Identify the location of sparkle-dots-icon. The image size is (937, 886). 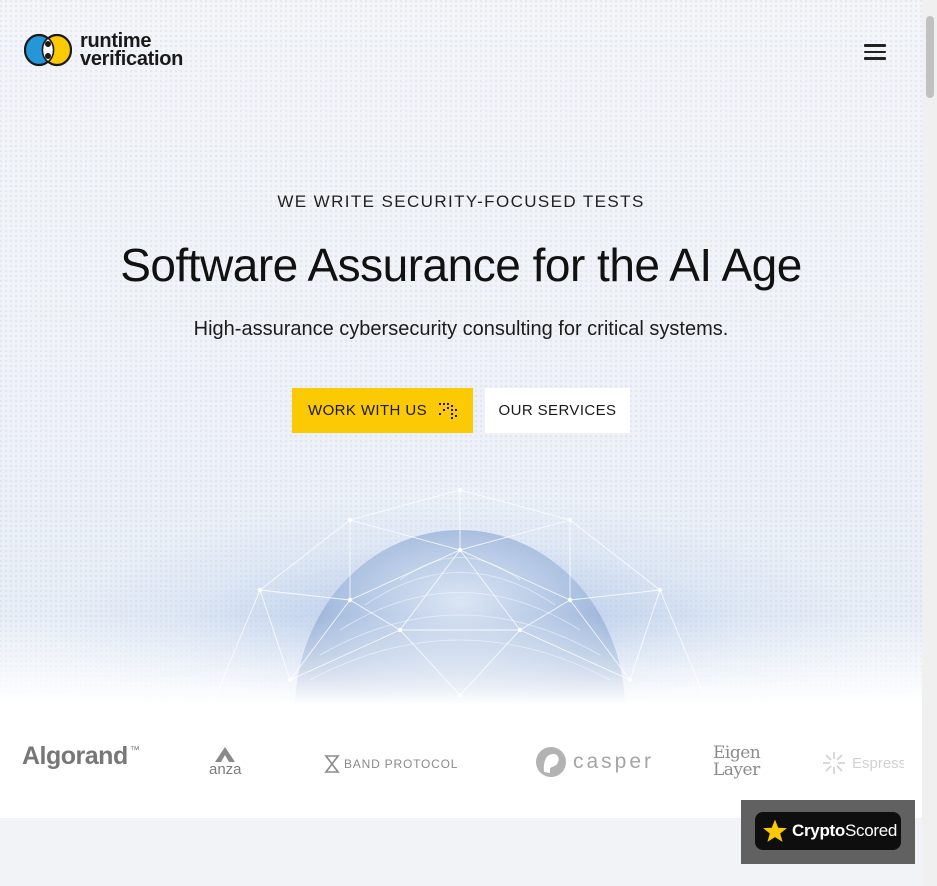
(447, 410).